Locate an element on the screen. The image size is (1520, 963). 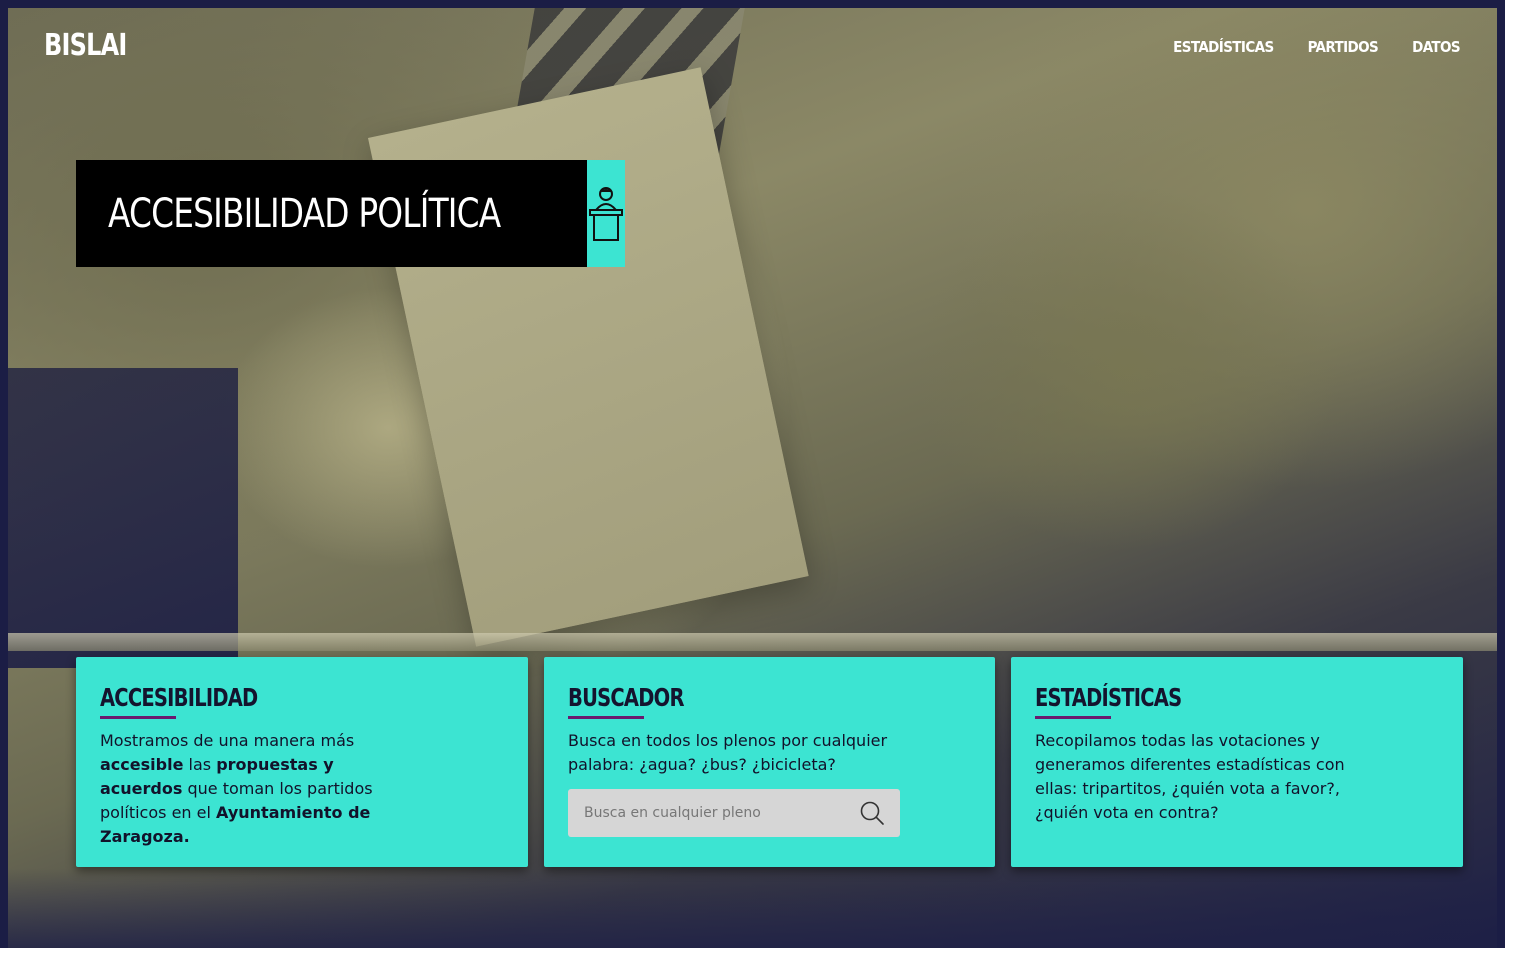
hero-photo-ballot-box is located at coordinates (752, 642).